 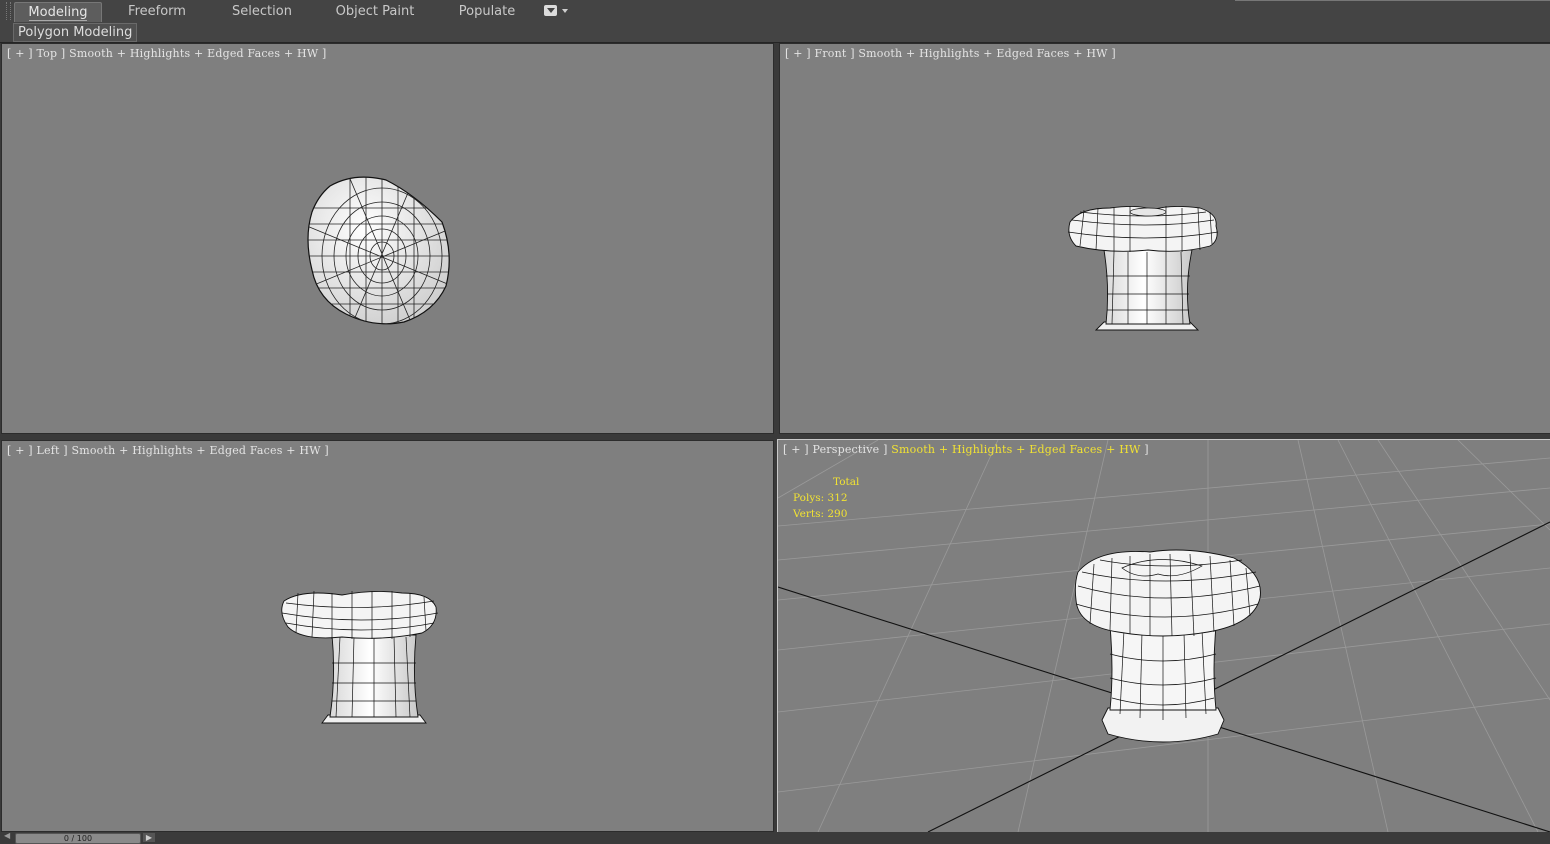 What do you see at coordinates (775, 838) in the screenshot?
I see `time-slider-bar: ◀ 0 / 100 ▶` at bounding box center [775, 838].